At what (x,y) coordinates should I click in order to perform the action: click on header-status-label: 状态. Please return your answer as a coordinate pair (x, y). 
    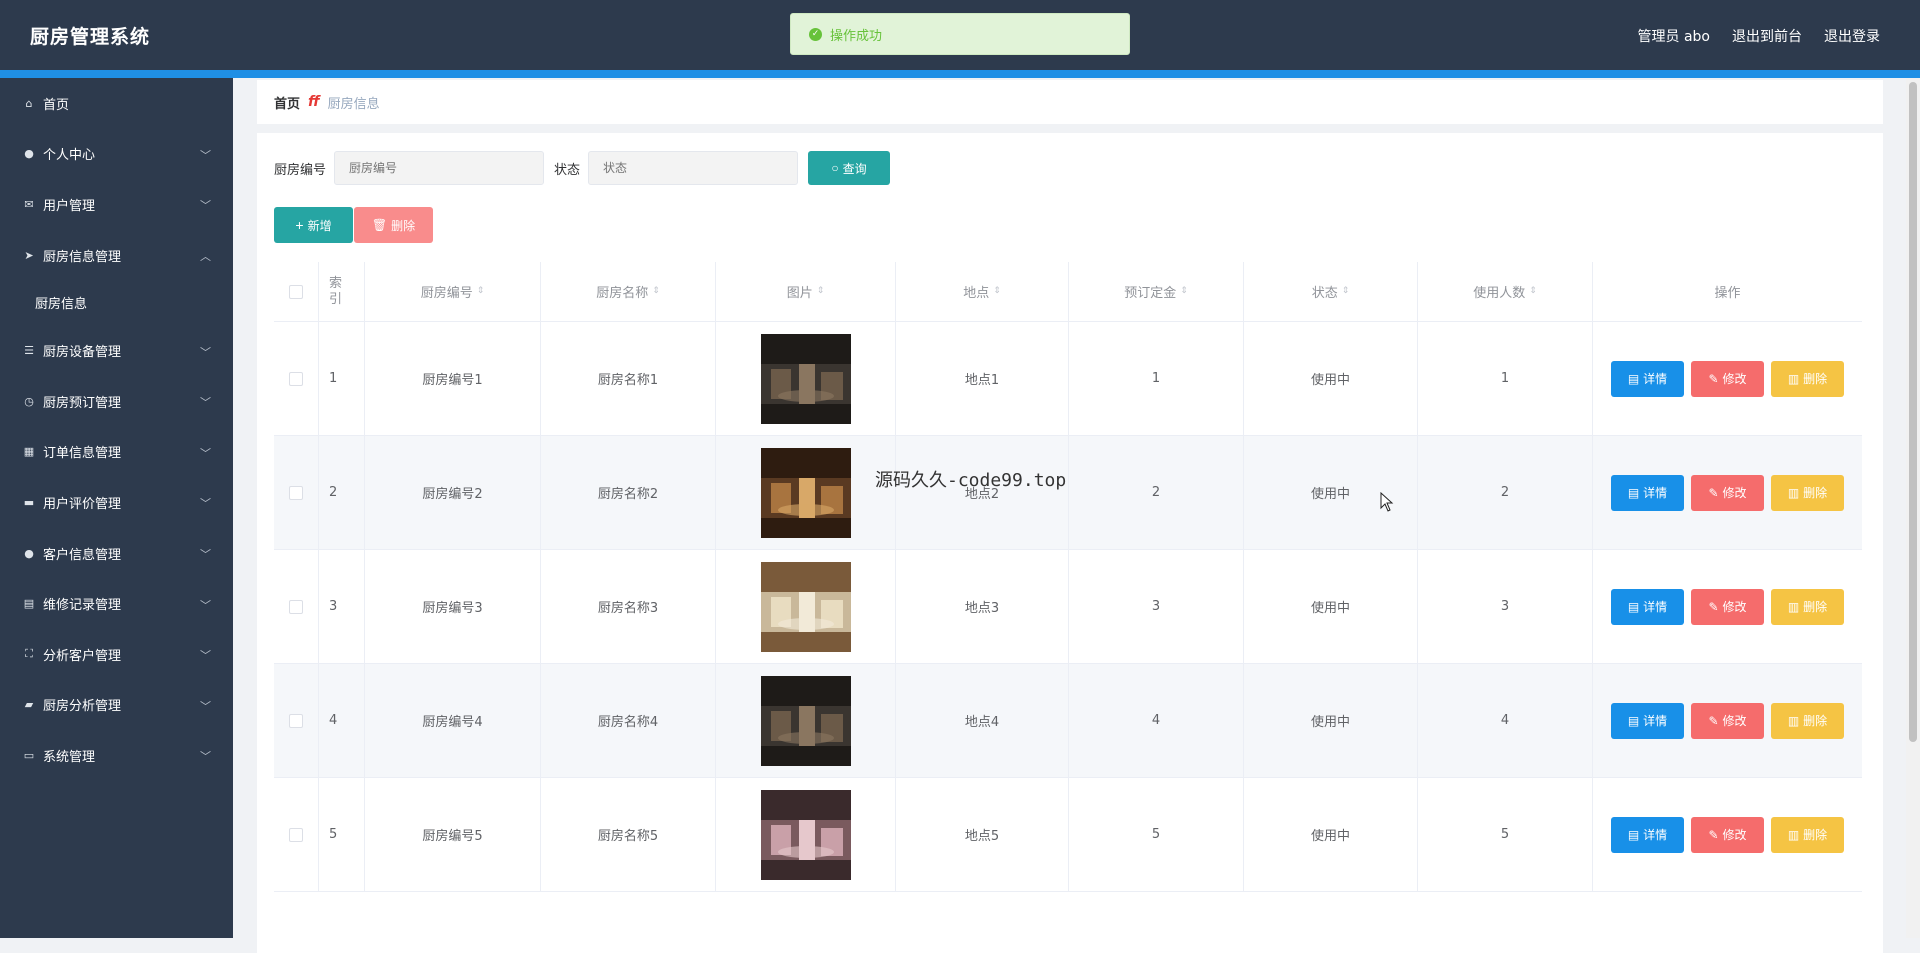
    Looking at the image, I should click on (1324, 293).